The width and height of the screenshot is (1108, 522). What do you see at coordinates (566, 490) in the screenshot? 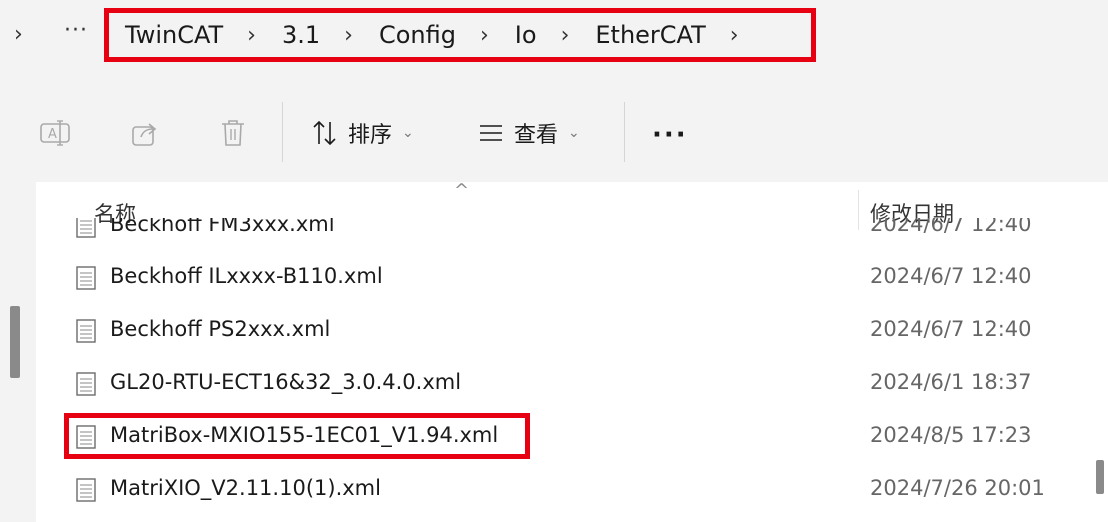
I see `file-row: MatriXIO_V2.11.10(1).xml 2024/7/26 20:01` at bounding box center [566, 490].